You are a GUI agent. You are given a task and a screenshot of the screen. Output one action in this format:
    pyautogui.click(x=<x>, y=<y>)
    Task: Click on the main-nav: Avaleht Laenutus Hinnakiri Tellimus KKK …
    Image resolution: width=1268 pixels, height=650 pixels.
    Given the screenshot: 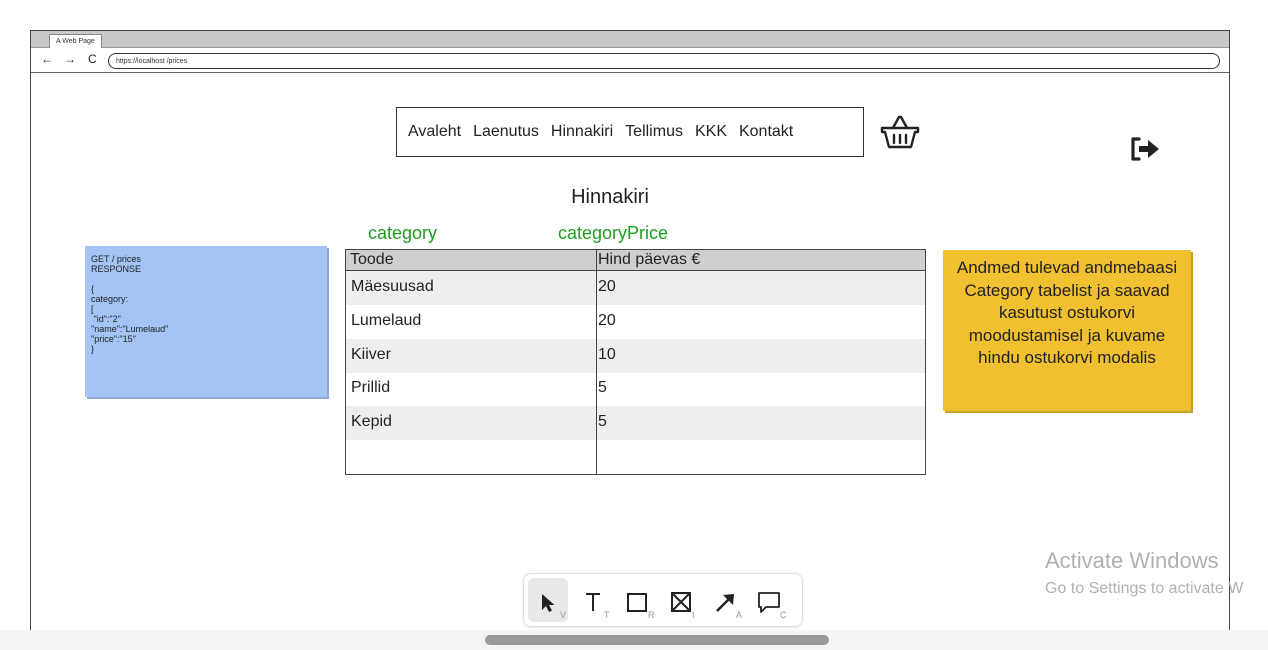 What is the action you would take?
    pyautogui.click(x=630, y=132)
    